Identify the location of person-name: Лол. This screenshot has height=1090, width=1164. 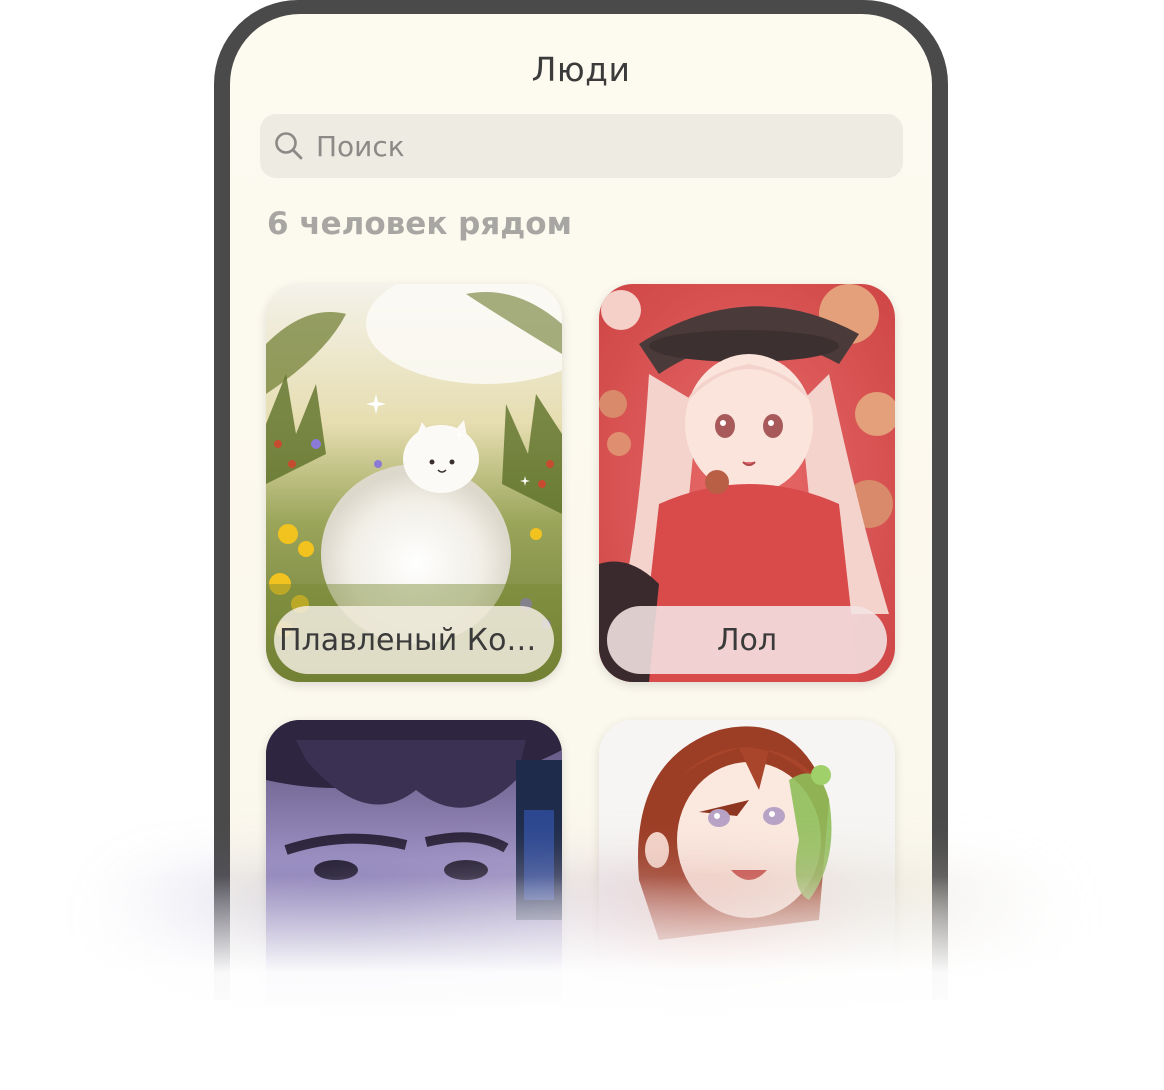
(747, 640).